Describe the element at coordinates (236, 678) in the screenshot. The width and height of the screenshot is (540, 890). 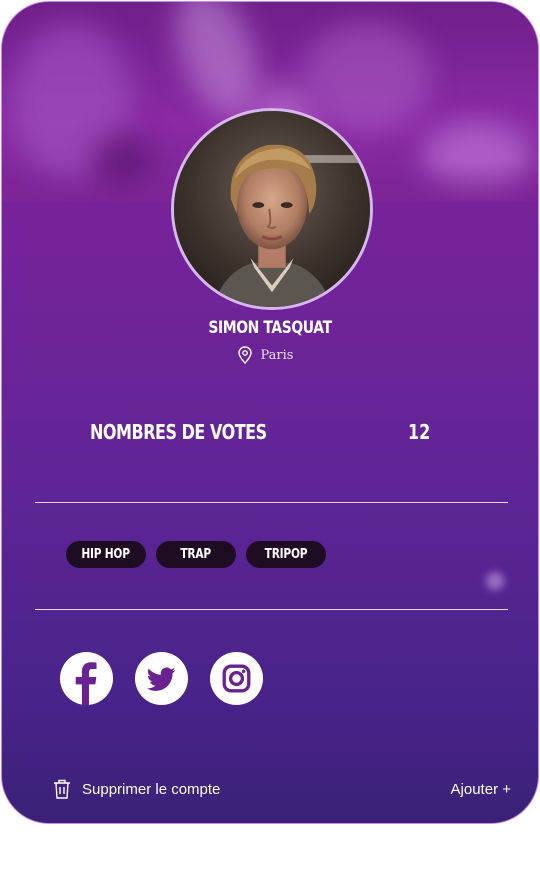
I see `instagram-icon` at that location.